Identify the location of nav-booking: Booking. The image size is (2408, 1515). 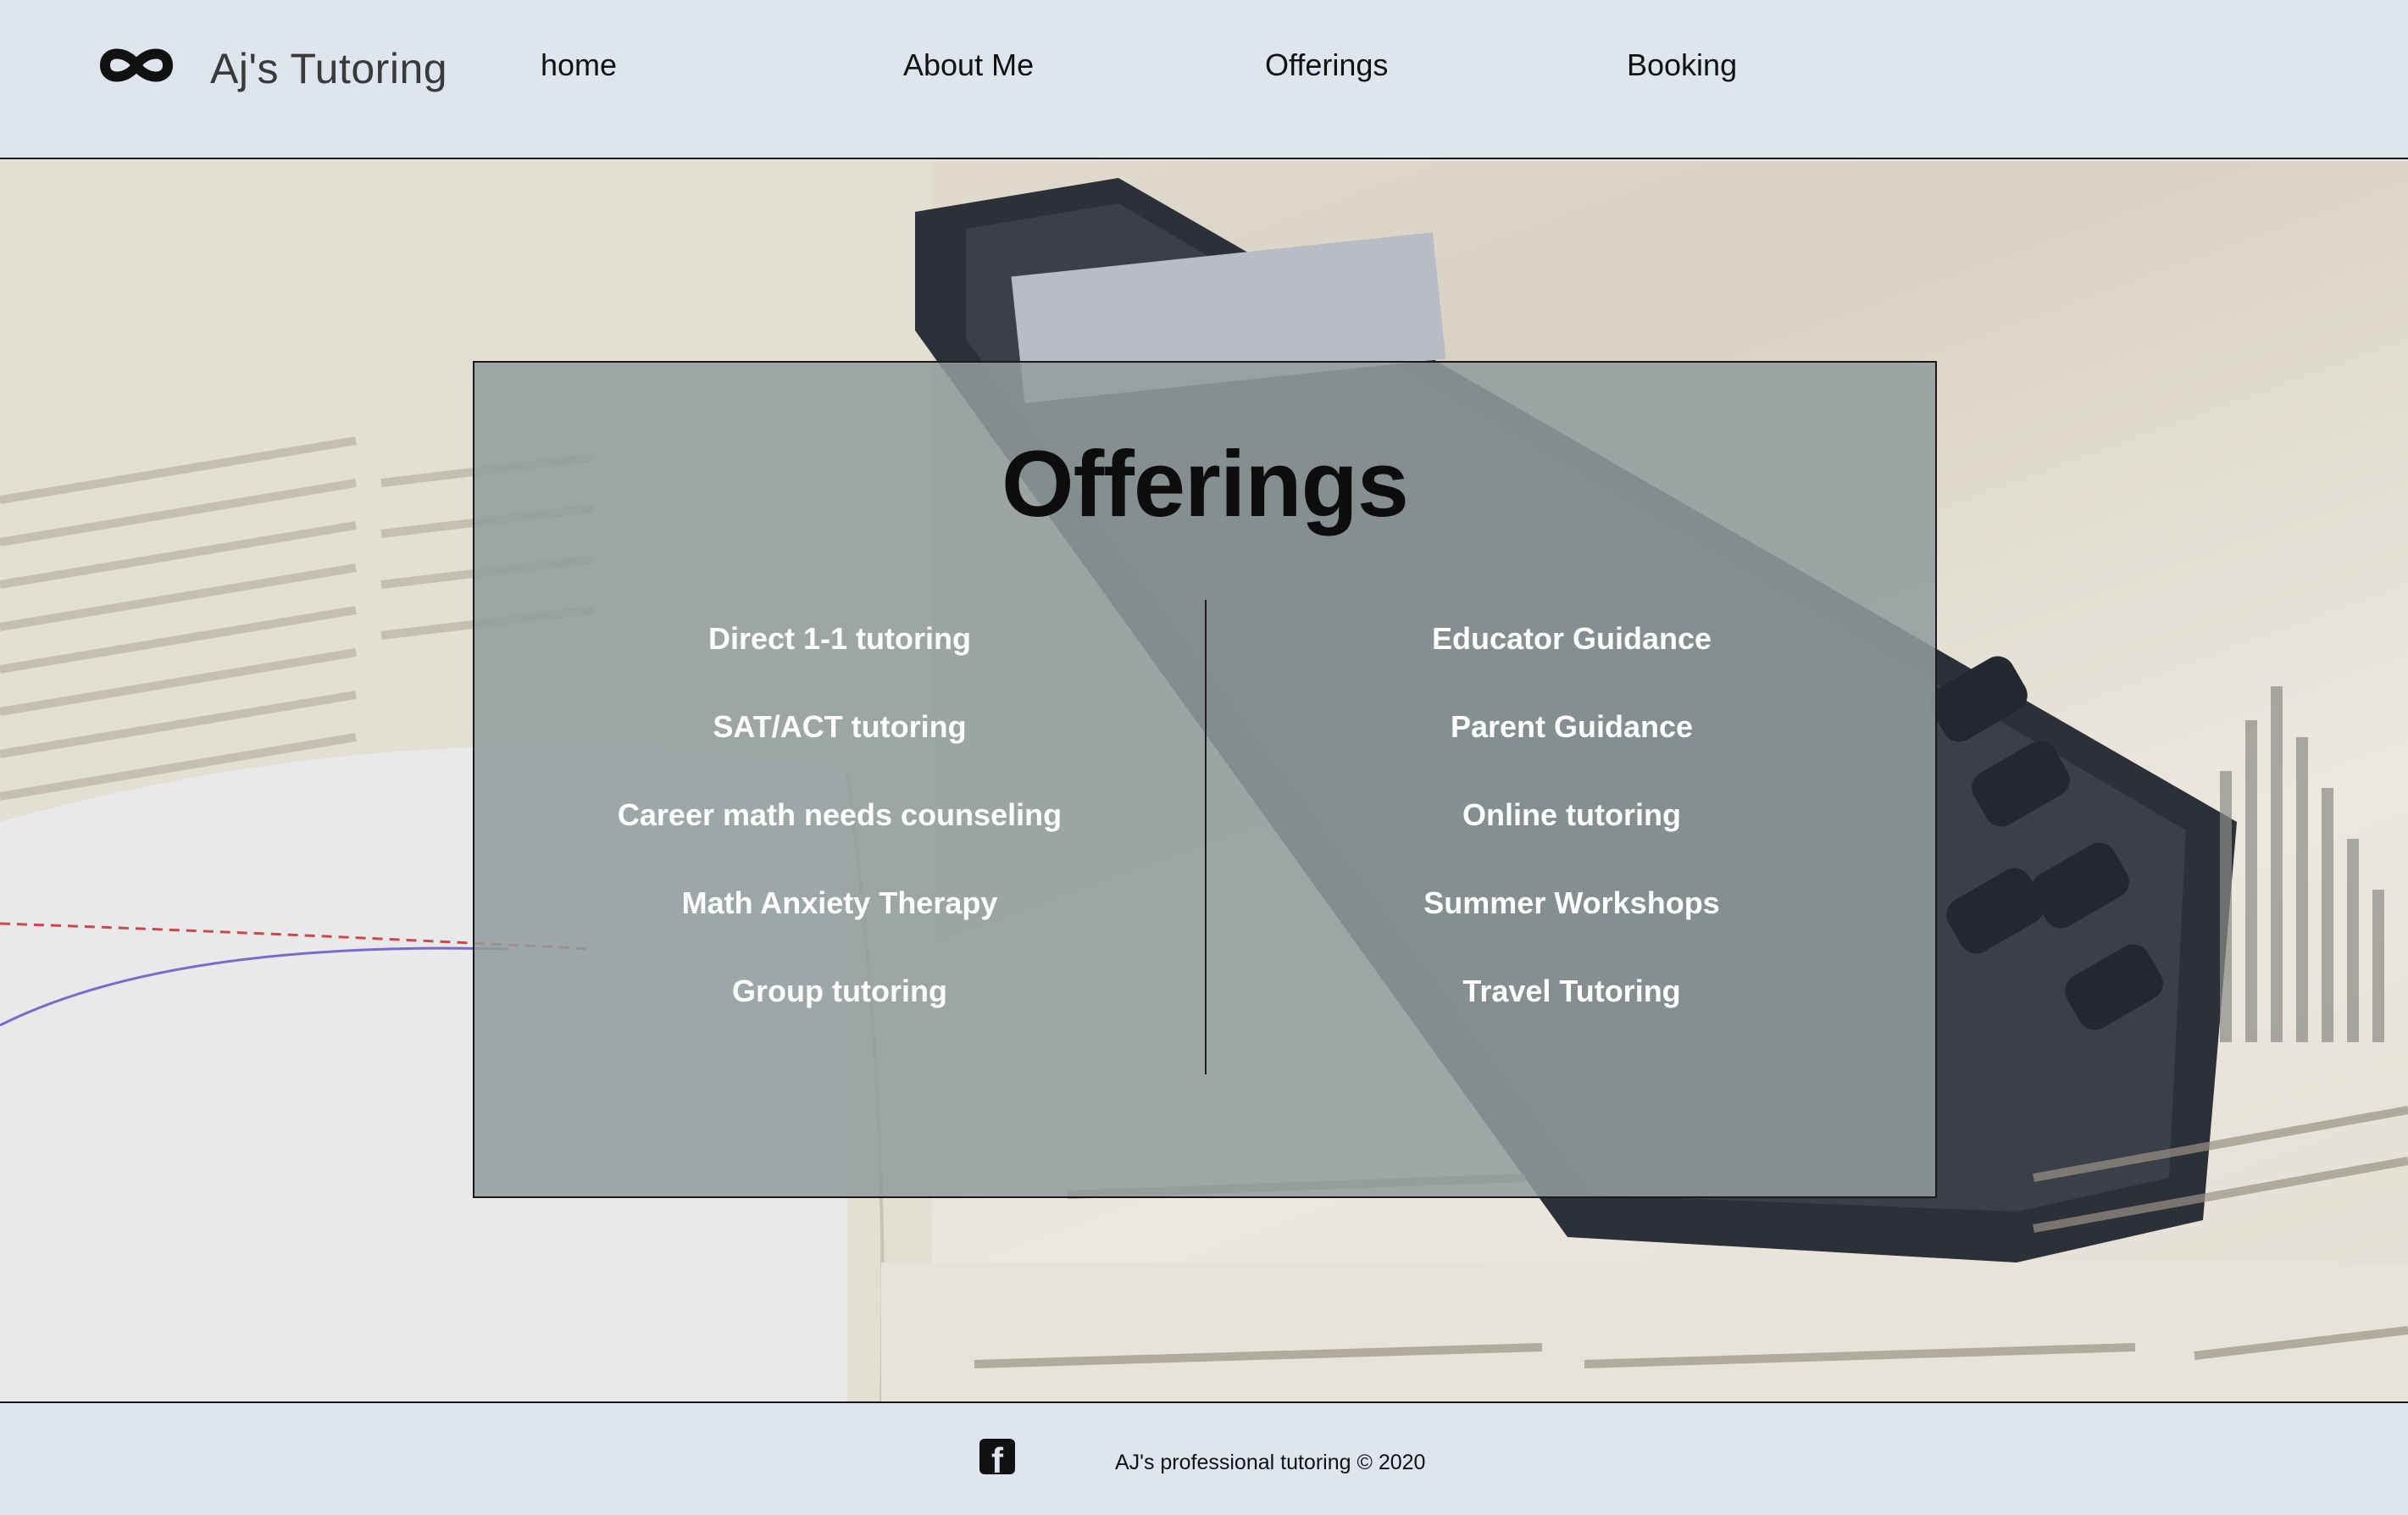
(1682, 65).